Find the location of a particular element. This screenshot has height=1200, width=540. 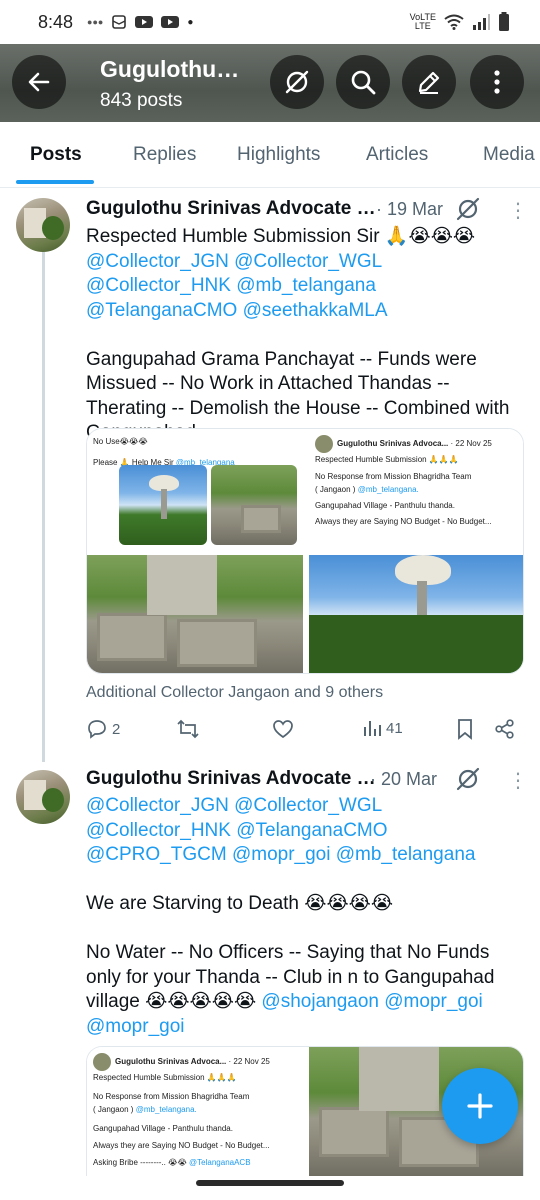

profile-tabs: Posts Replies Highlights Articles Media is located at coordinates (270, 155).